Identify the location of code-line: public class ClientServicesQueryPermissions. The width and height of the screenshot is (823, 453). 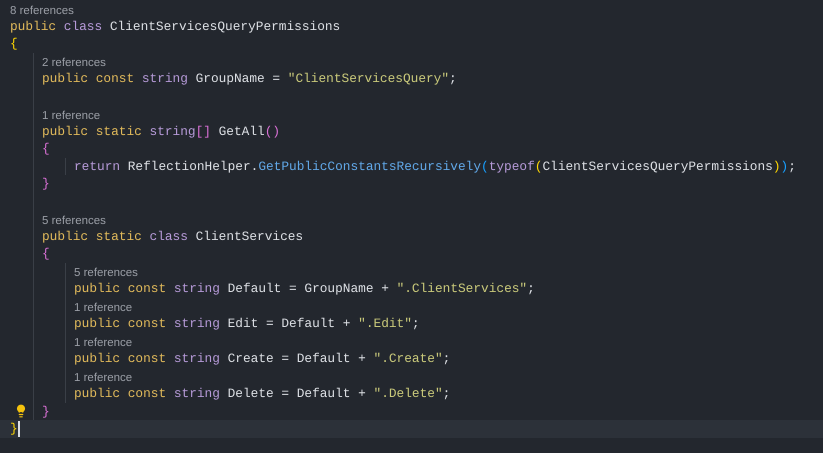
(175, 26).